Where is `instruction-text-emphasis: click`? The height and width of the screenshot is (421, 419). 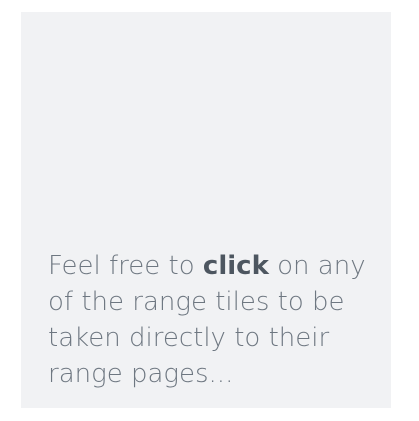
instruction-text-emphasis: click is located at coordinates (235, 266).